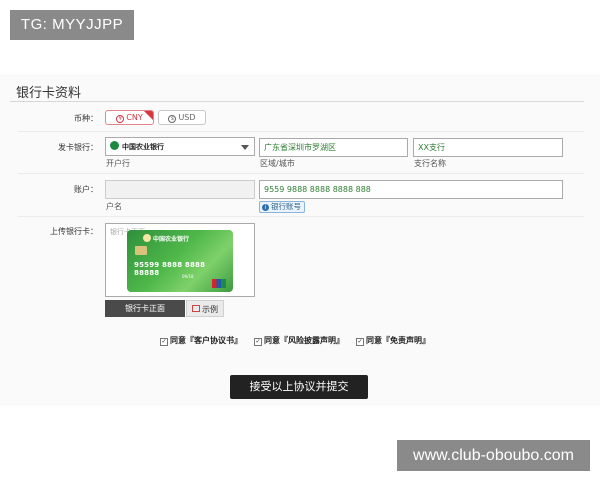  I want to click on watermark-top: TG: MYYJJPP, so click(72, 25).